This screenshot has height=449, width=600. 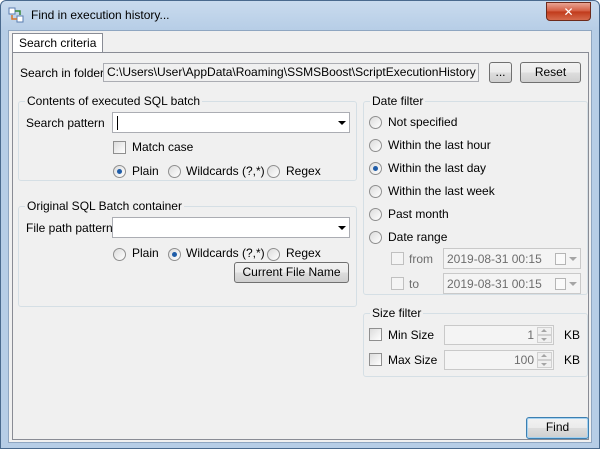 What do you see at coordinates (375, 168) in the screenshot?
I see `date-option-last-day-radio` at bounding box center [375, 168].